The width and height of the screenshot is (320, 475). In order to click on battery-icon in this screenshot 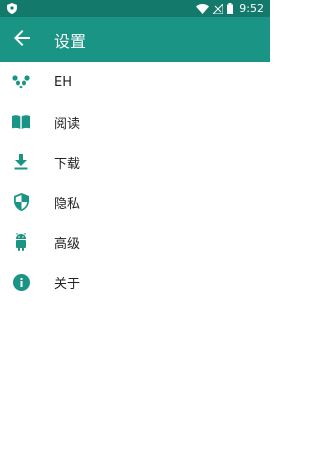, I will do `click(230, 9)`.